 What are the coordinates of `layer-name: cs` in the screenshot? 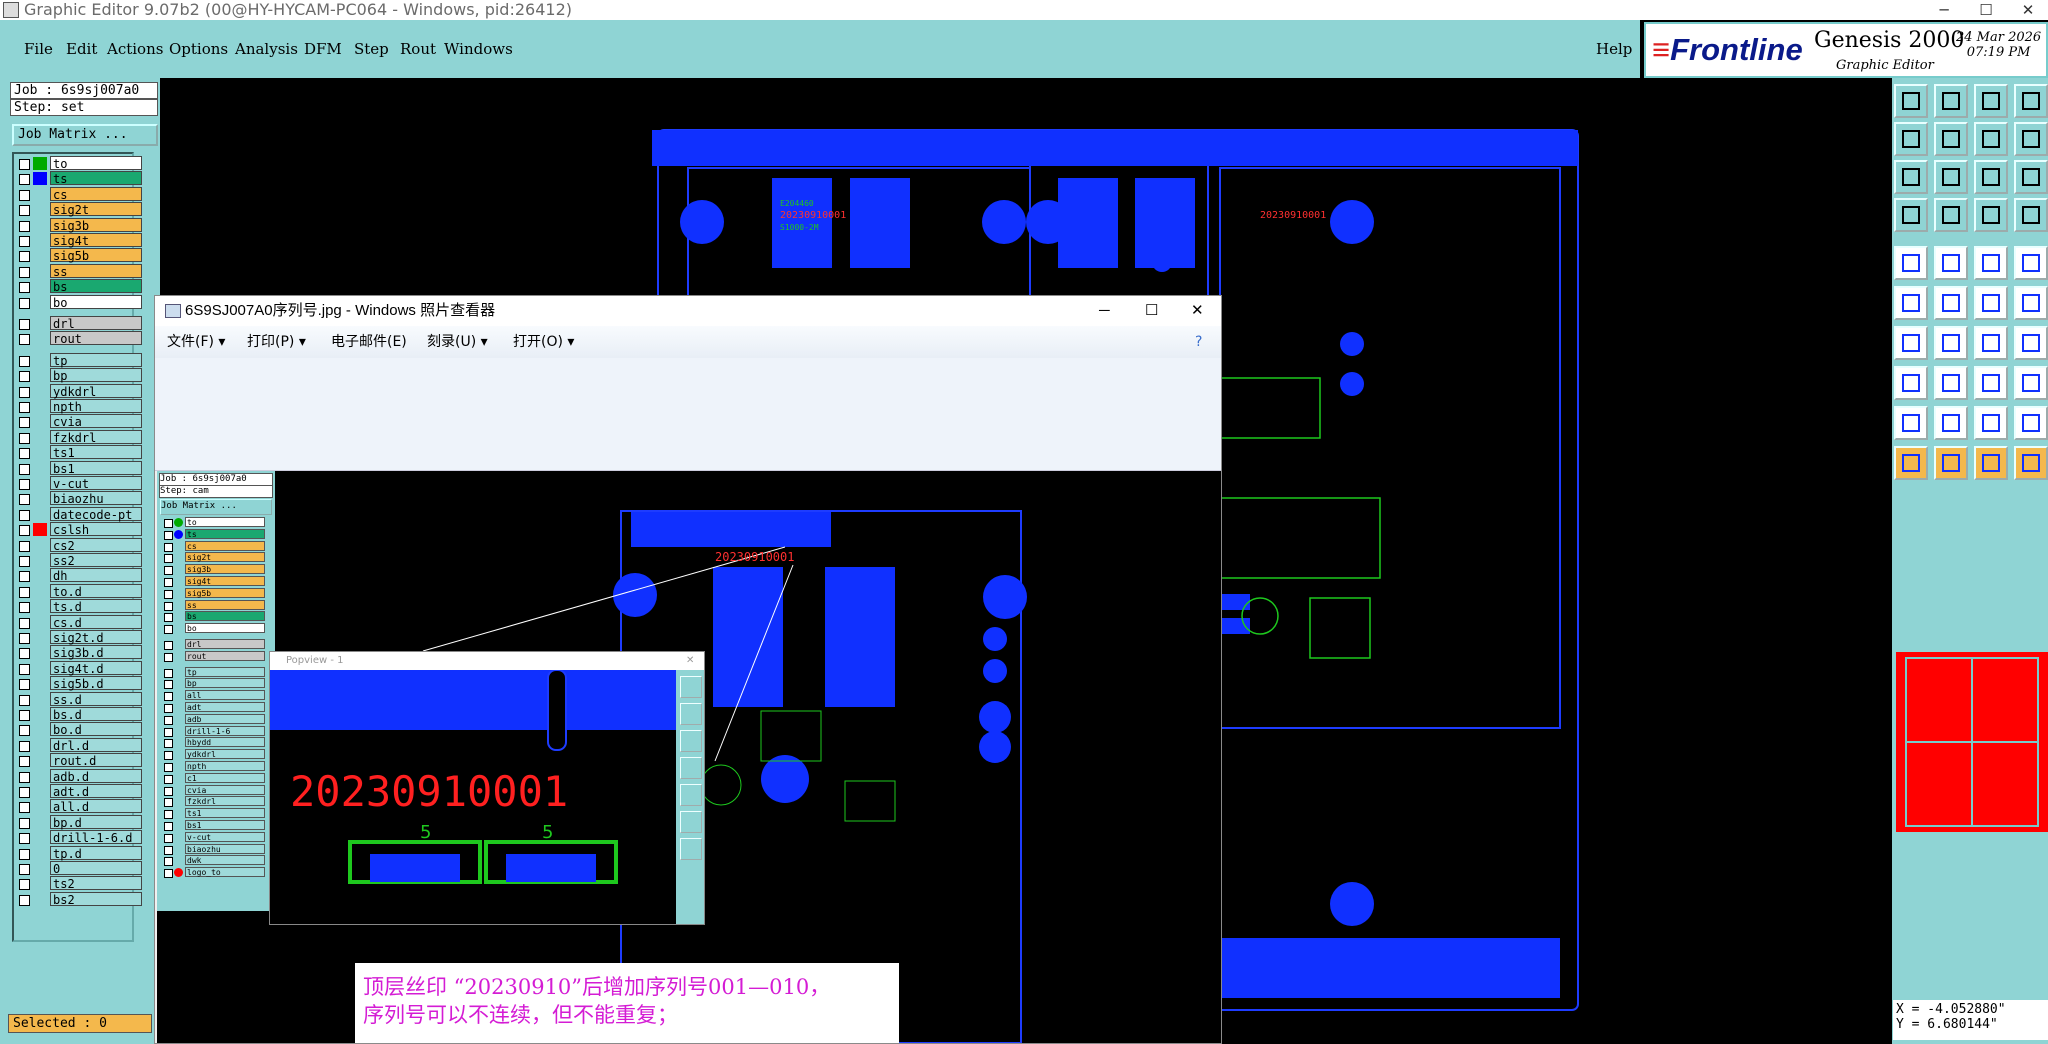 It's located at (96, 194).